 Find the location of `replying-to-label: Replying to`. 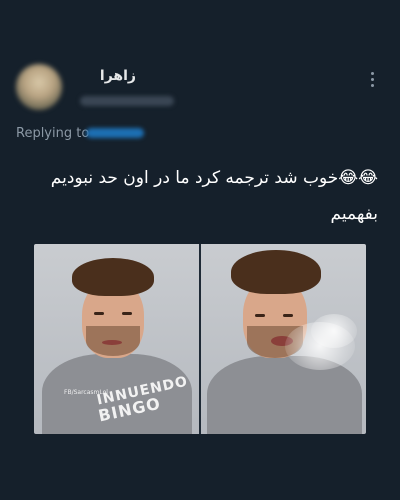

replying-to-label: Replying to is located at coordinates (53, 133).